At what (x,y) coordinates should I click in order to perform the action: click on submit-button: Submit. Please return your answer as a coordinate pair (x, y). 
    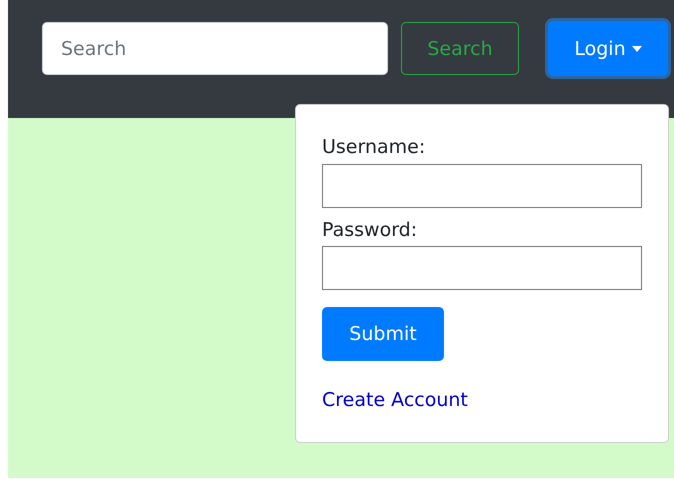
    Looking at the image, I should click on (383, 334).